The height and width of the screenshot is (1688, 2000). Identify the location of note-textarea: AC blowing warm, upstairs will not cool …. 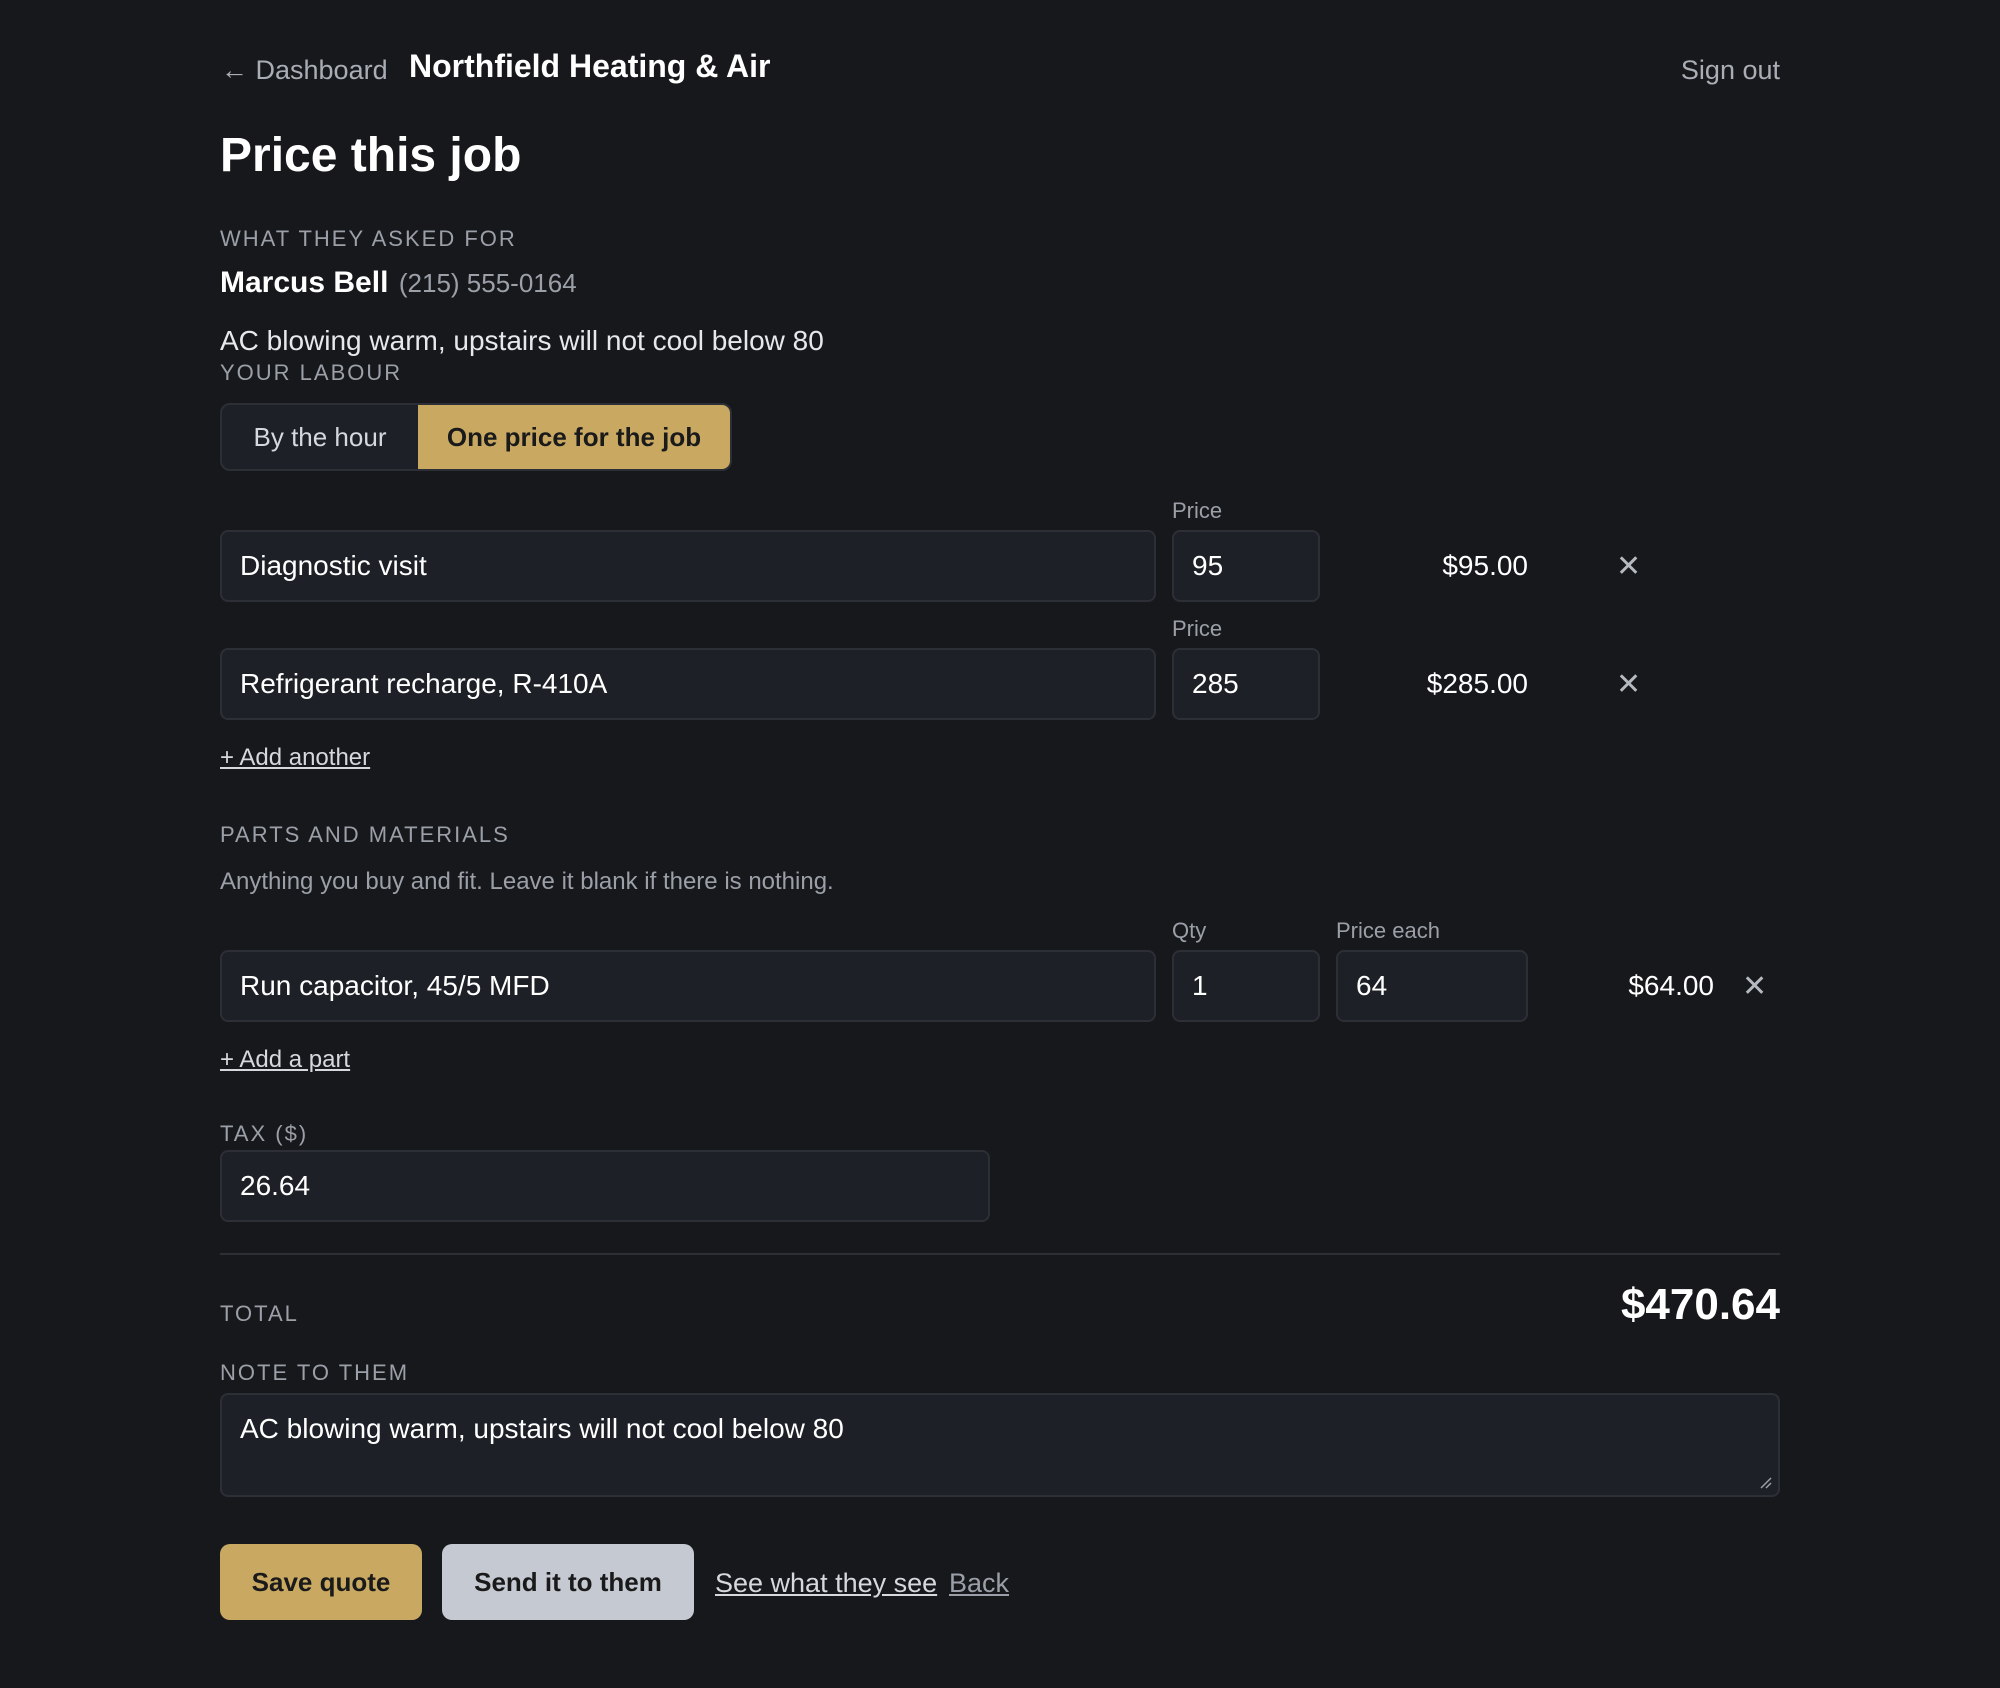
(1000, 1445).